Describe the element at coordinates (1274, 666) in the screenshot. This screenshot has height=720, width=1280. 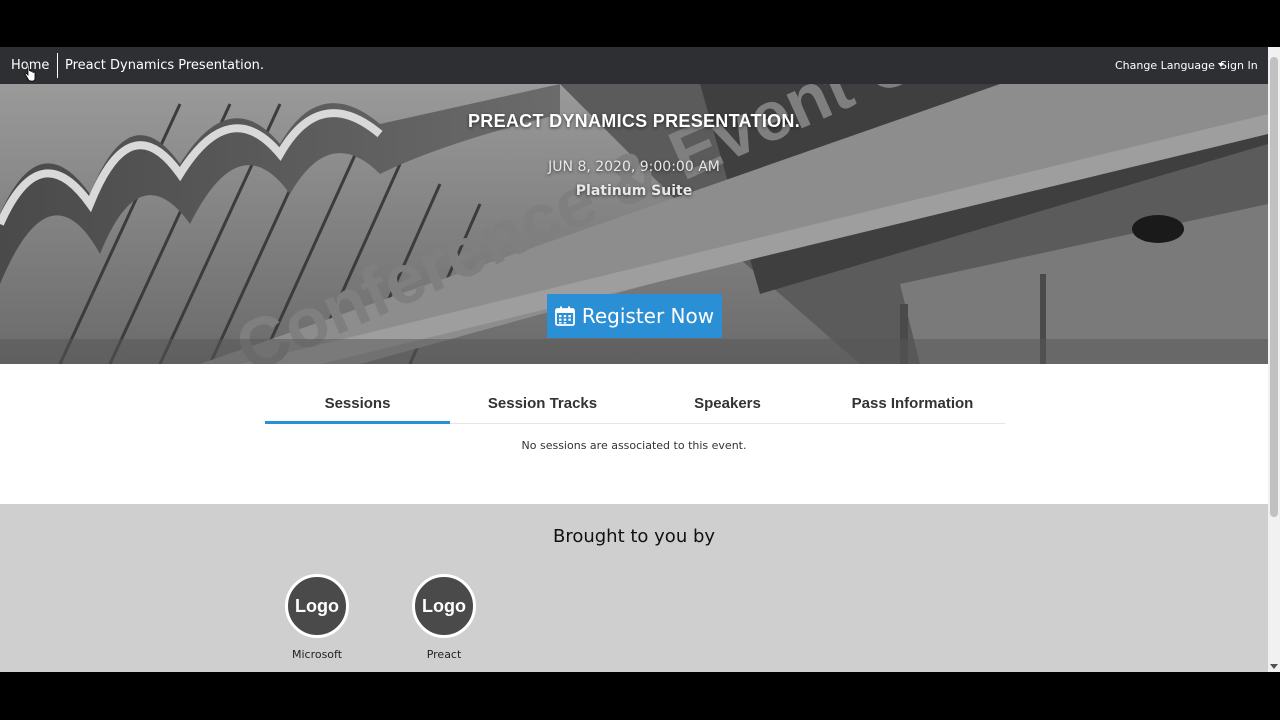
I see `scroll-down-arrow-icon` at that location.